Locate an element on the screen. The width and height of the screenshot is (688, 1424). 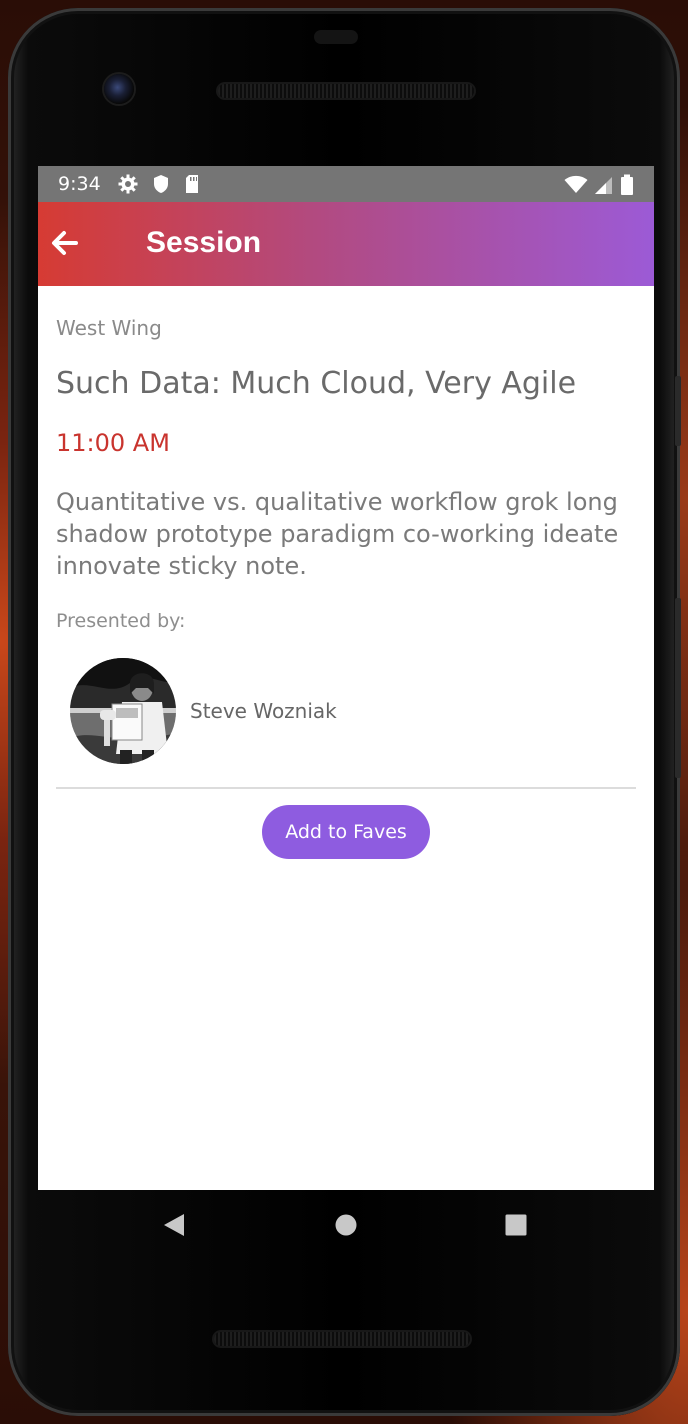
add-to-faves-button: Add to Faves is located at coordinates (346, 832).